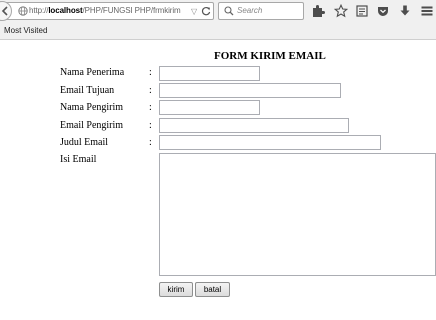  I want to click on judul-email-input, so click(270, 142).